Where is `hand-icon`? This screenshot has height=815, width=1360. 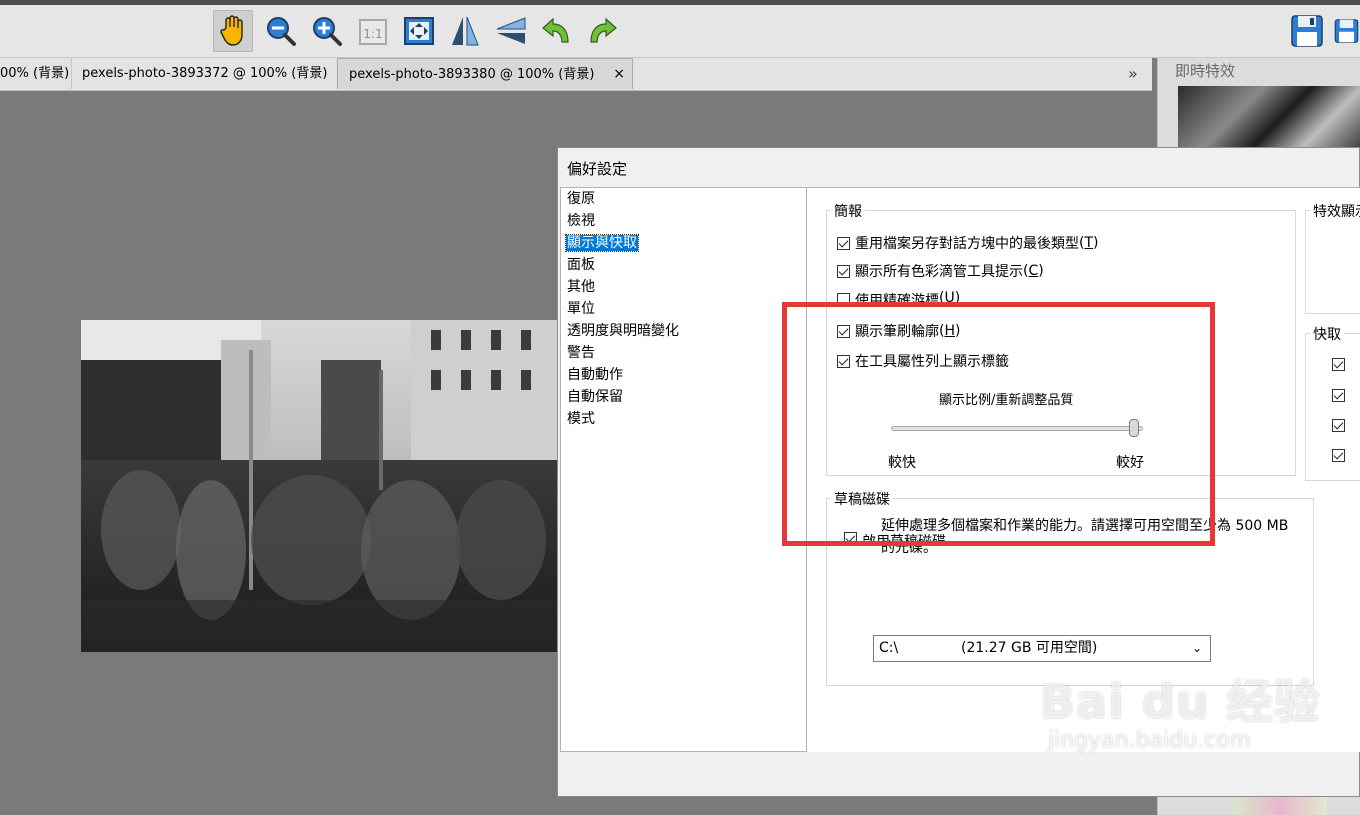
hand-icon is located at coordinates (231, 30).